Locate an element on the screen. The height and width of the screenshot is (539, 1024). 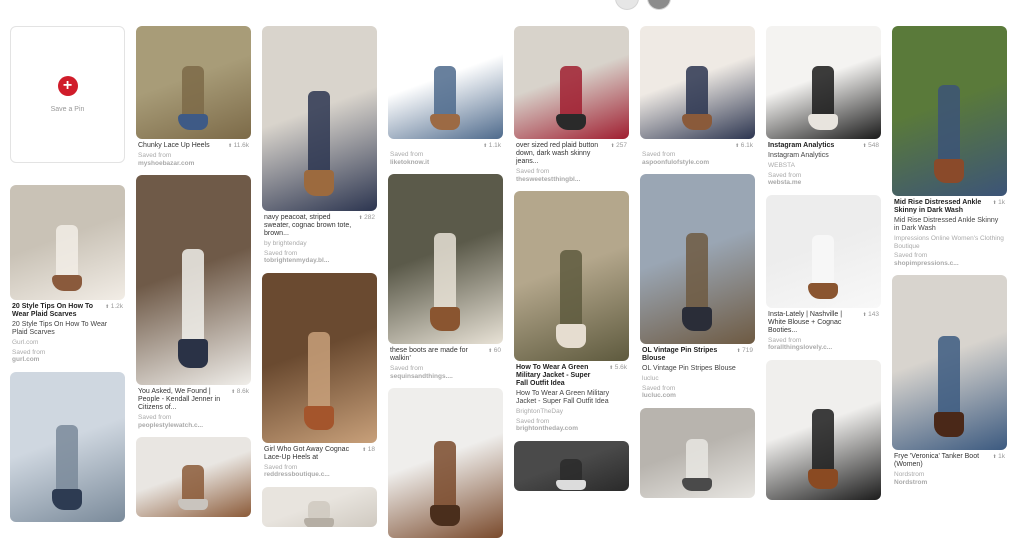
add-icon: + is located at coordinates (67, 86).